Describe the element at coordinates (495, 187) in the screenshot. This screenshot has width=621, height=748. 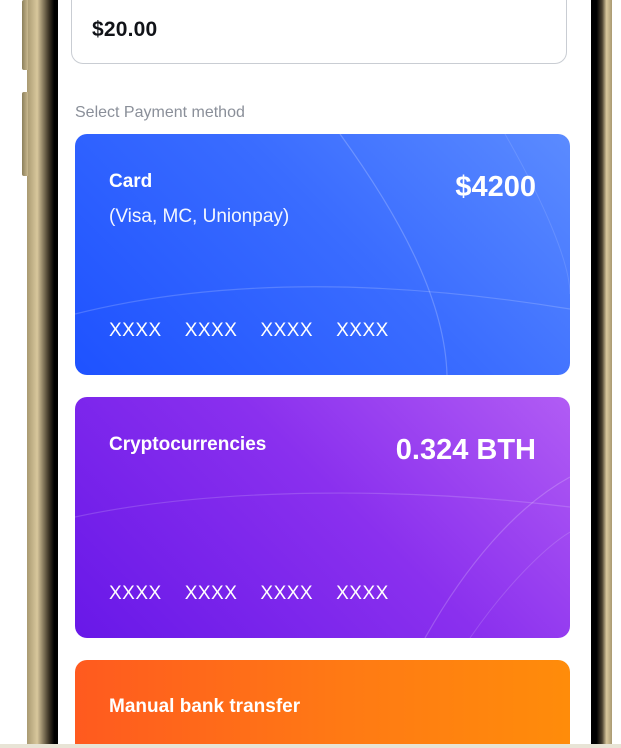
I see `card-balance: $4200` at that location.